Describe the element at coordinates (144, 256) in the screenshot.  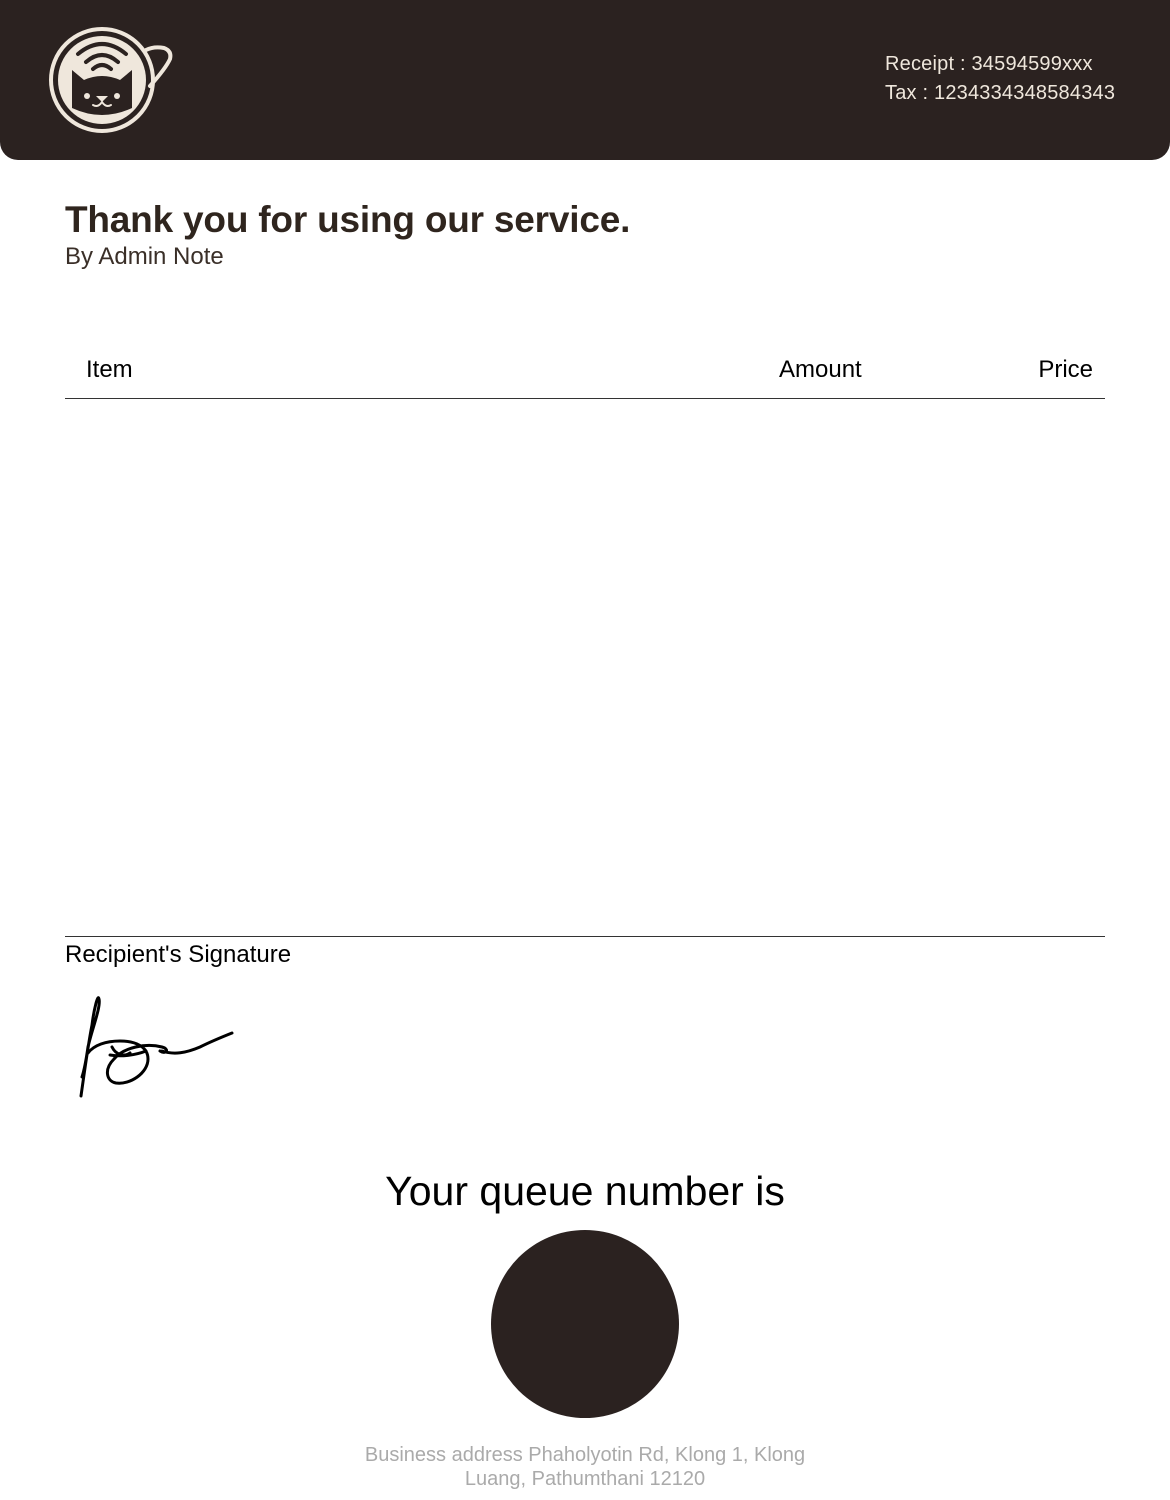
I see `admin-note: By Admin Note` at that location.